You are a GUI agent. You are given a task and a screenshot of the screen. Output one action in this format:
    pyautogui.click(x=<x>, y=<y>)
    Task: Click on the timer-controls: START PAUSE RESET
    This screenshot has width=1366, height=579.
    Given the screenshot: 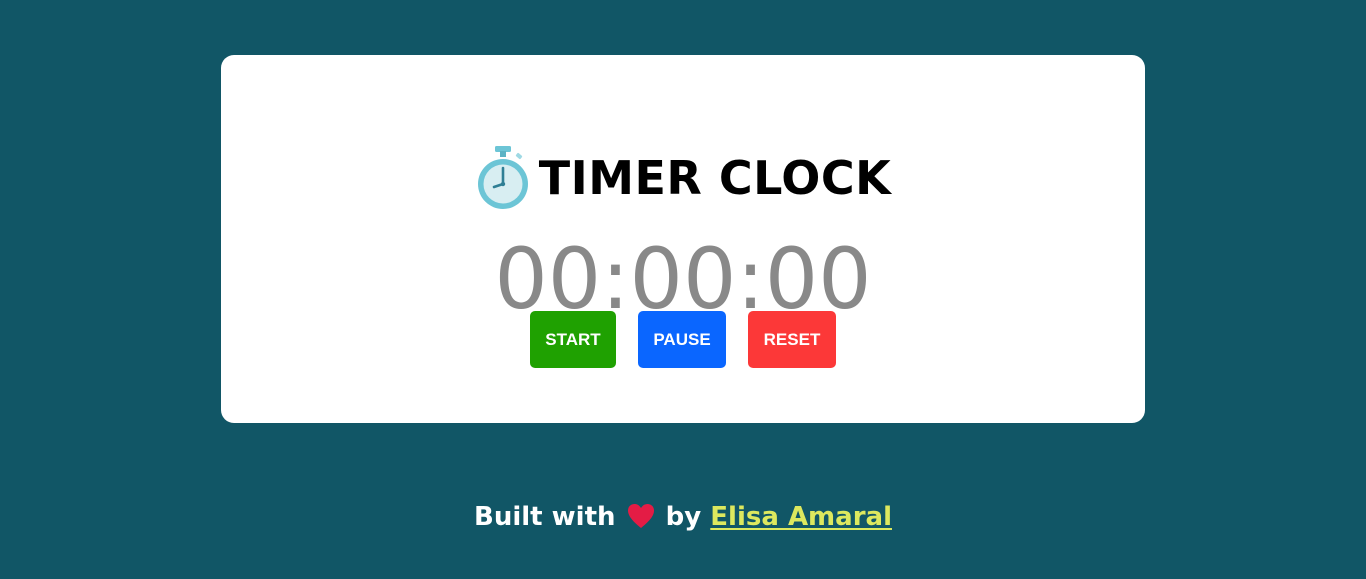 What is the action you would take?
    pyautogui.click(x=683, y=339)
    